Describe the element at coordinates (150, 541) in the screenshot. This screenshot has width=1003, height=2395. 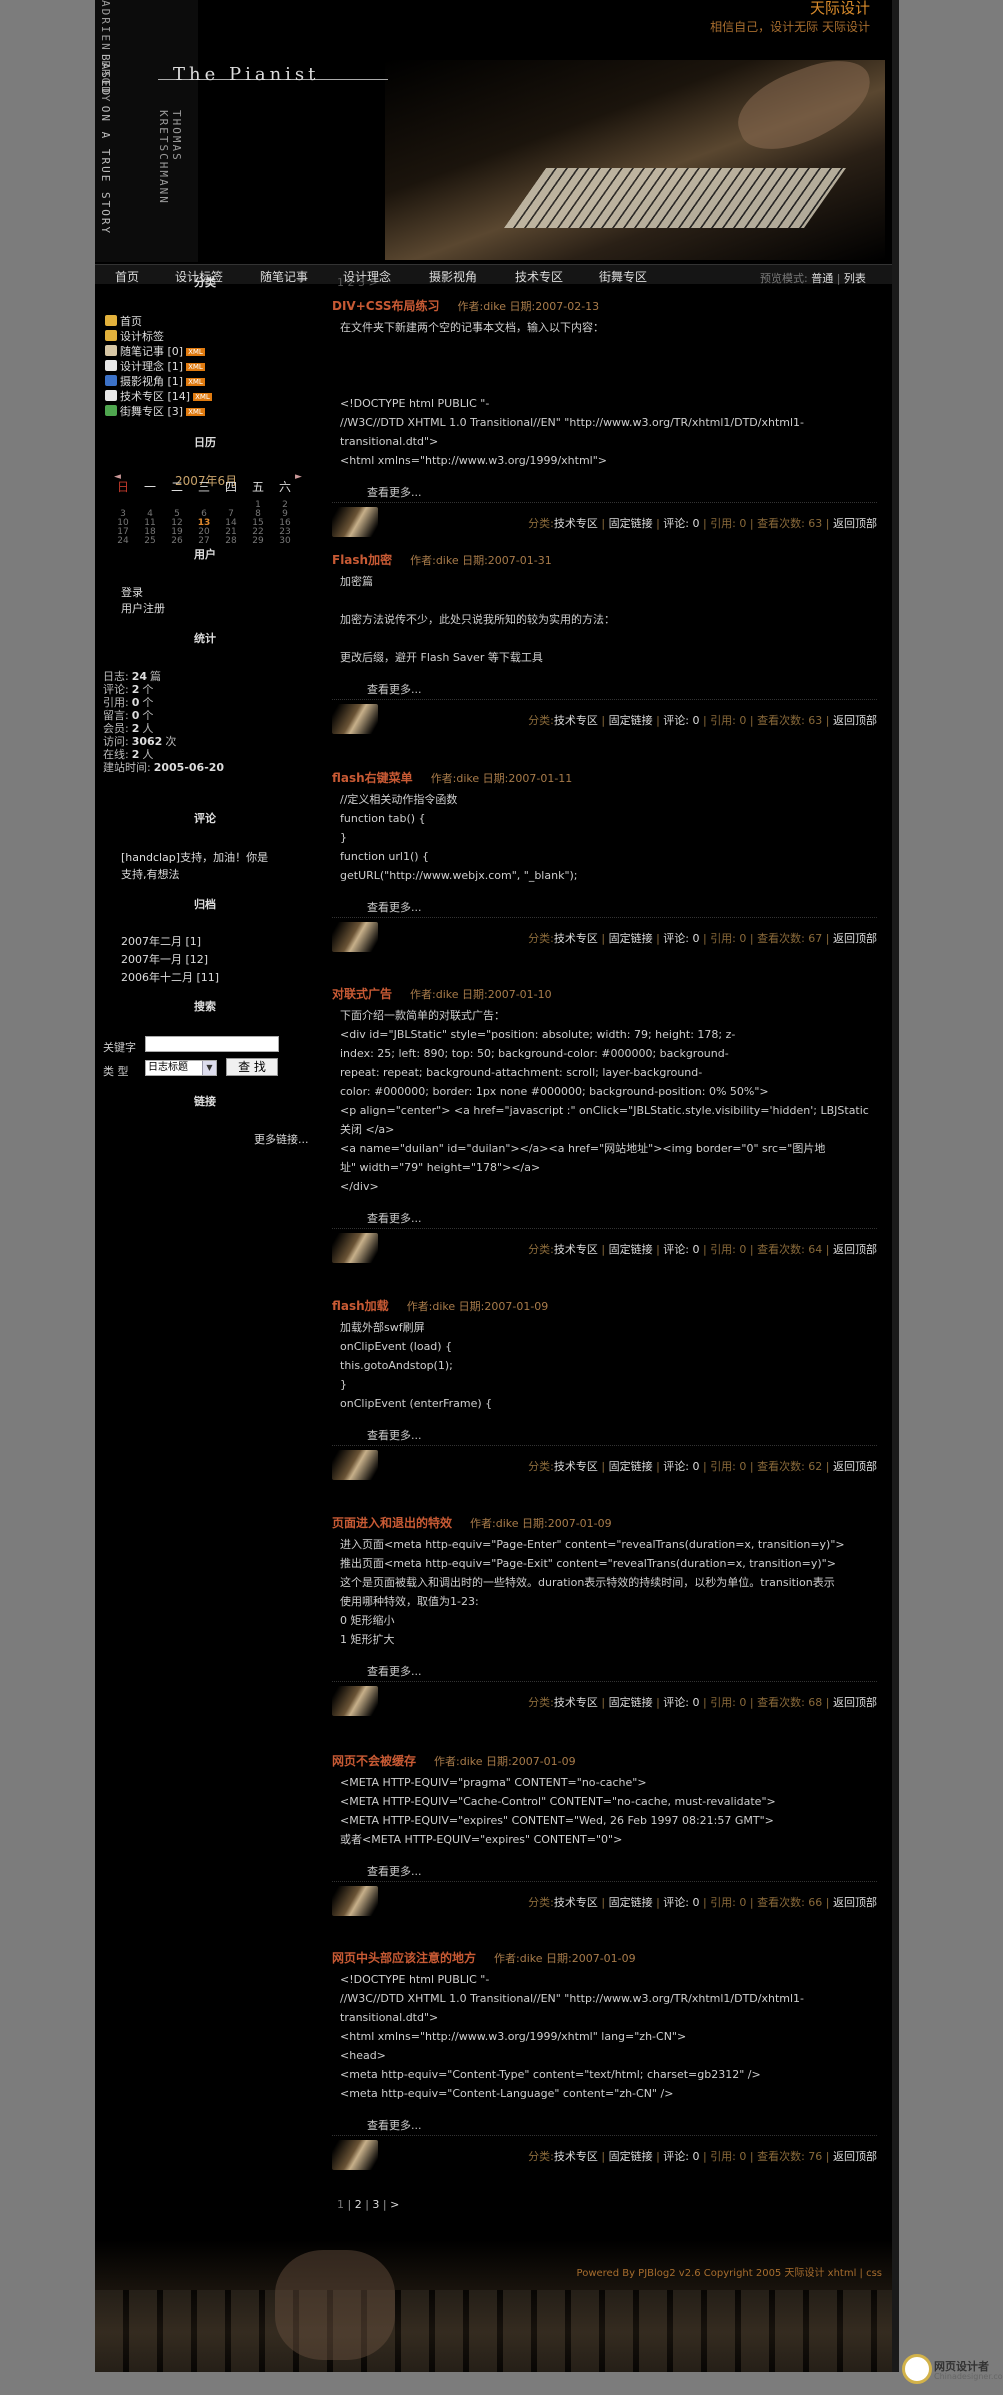
I see `calendar-day: 25` at that location.